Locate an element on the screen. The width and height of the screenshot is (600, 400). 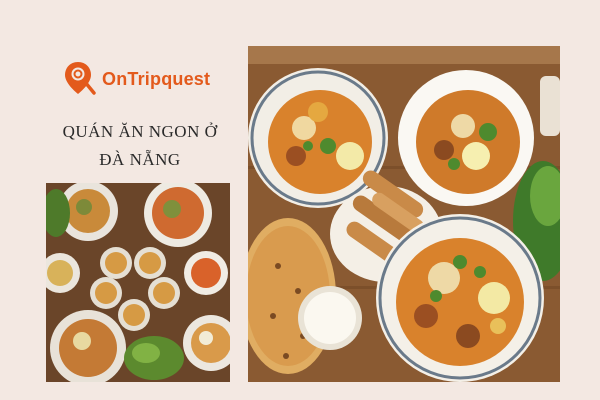
title-line-2: ĐÀ NẴNG is located at coordinates (140, 159).